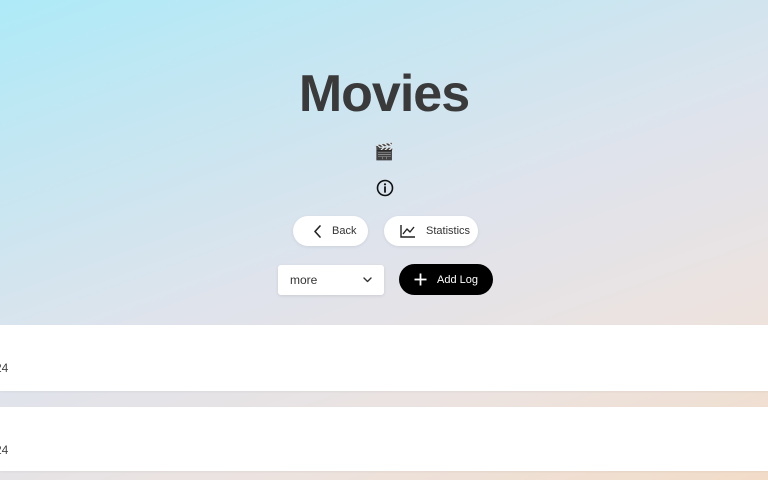  Describe the element at coordinates (448, 231) in the screenshot. I see `statistics-button-label: Statistics` at that location.